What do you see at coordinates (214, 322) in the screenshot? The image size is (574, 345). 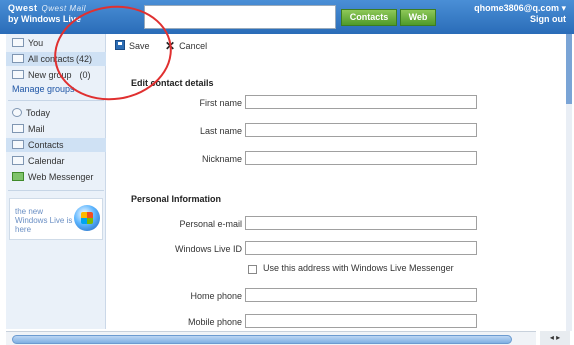 I see `mobile-phone-label: Mobile phone` at bounding box center [214, 322].